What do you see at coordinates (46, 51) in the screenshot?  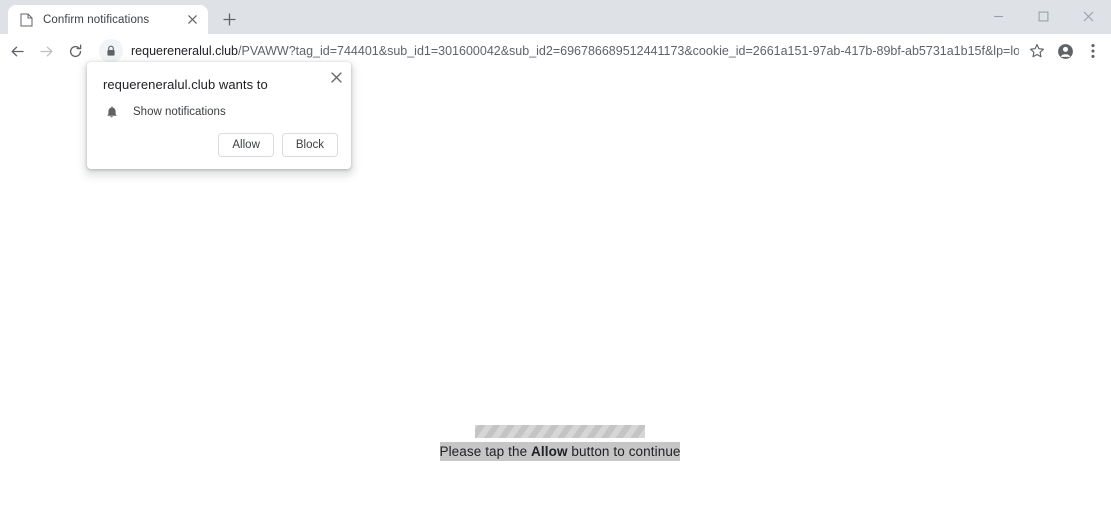 I see `forward-arrow-icon` at bounding box center [46, 51].